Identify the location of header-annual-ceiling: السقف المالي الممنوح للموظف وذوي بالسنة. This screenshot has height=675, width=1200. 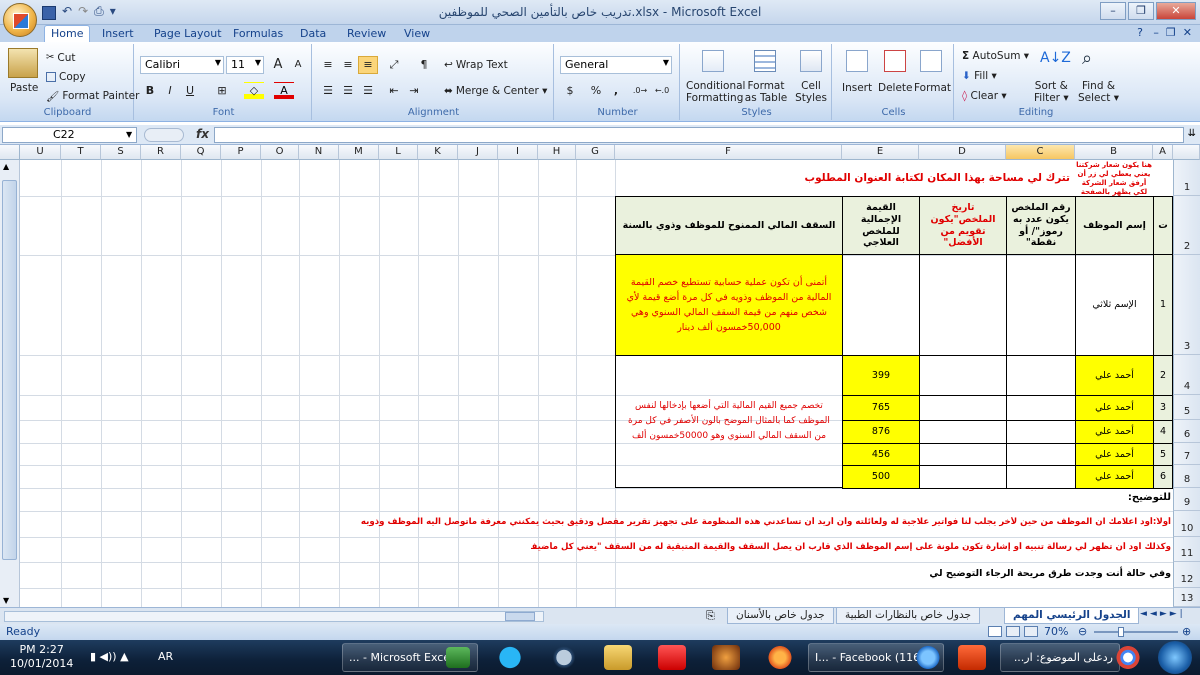
(729, 225).